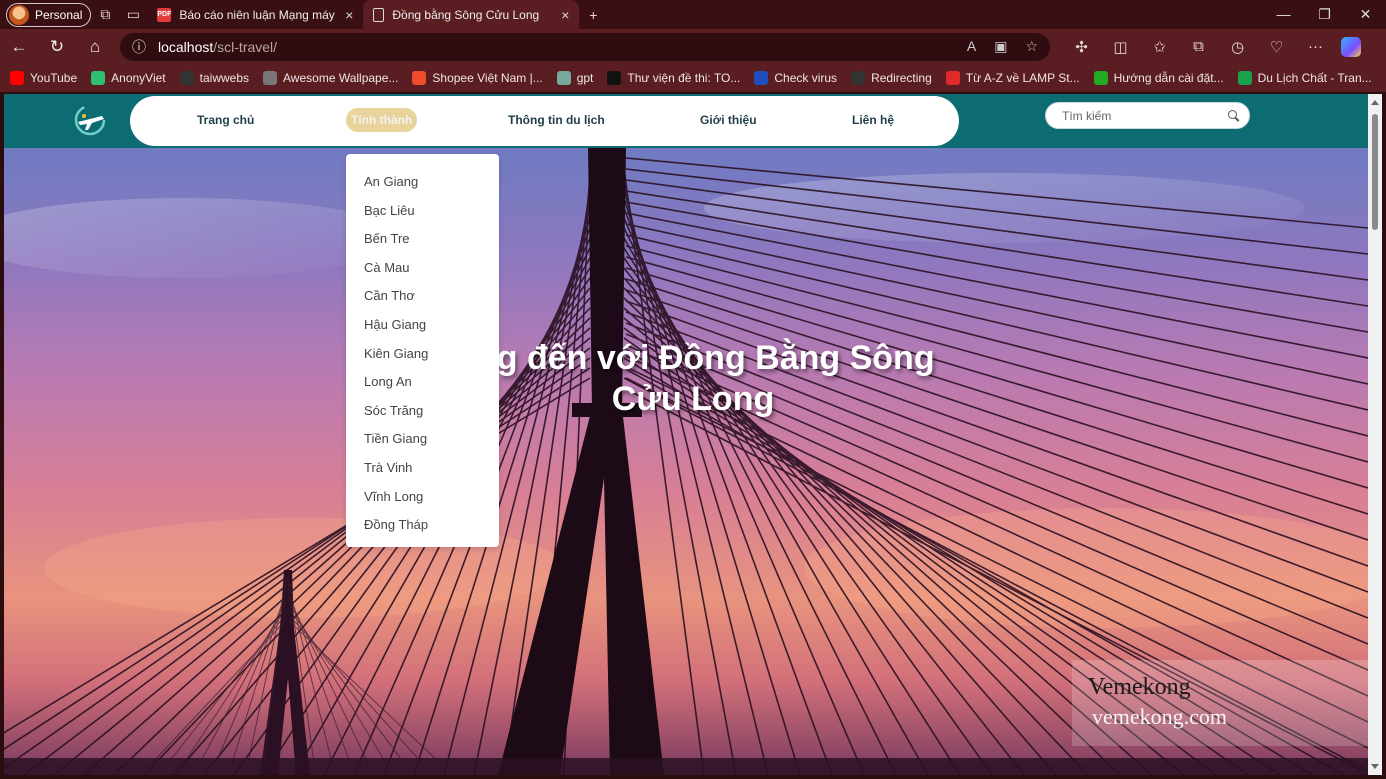  I want to click on favorites-icon: ✩, so click(1159, 47).